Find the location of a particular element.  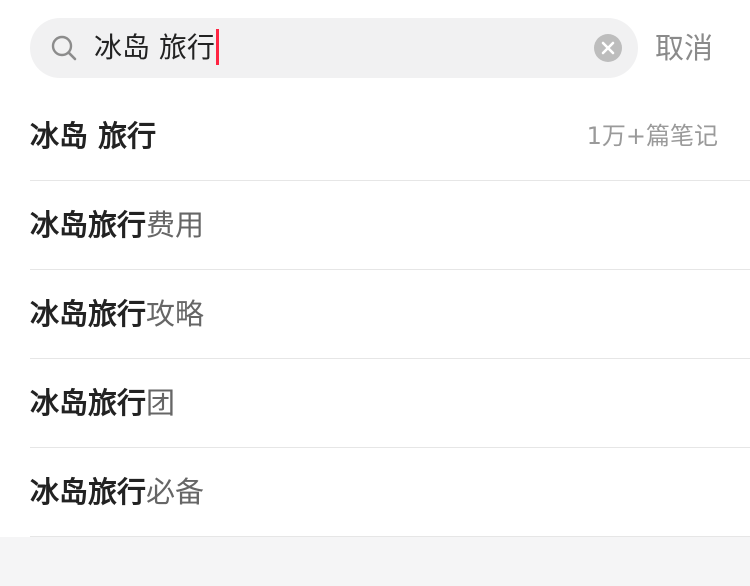

suggestion-text: 冰岛旅行费用 is located at coordinates (117, 225).